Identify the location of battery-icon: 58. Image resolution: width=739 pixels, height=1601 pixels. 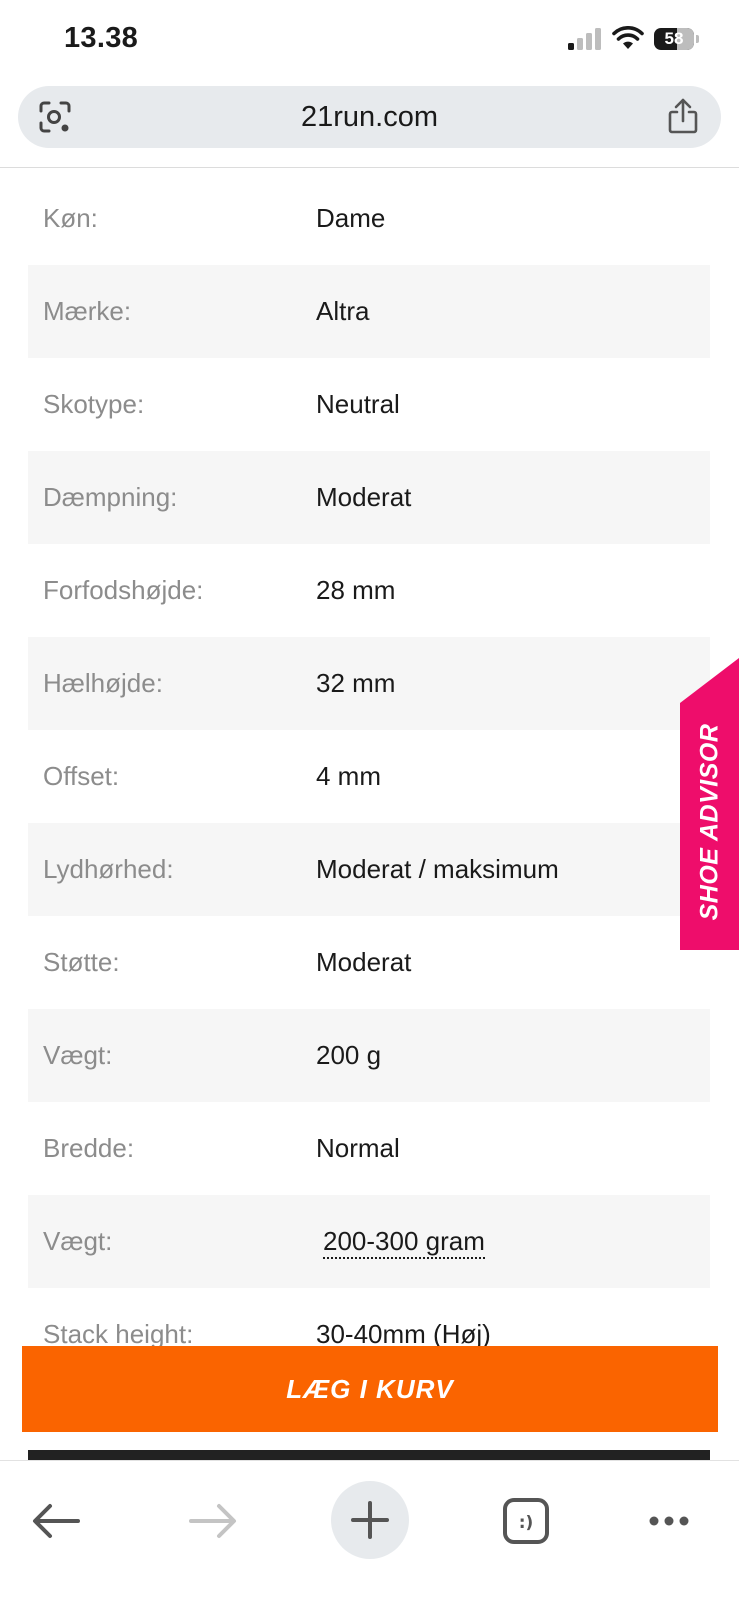
(677, 39).